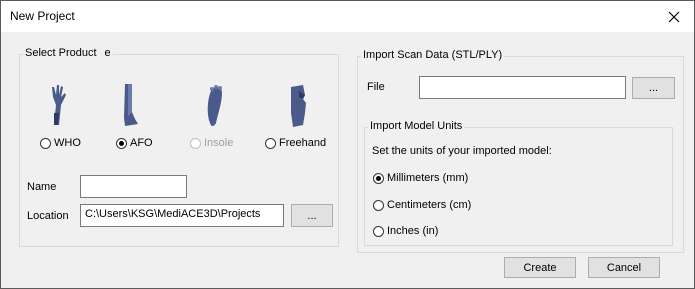 This screenshot has height=289, width=695. I want to click on import-scan-legend: Import Scan Data (STL/PLY), so click(433, 55).